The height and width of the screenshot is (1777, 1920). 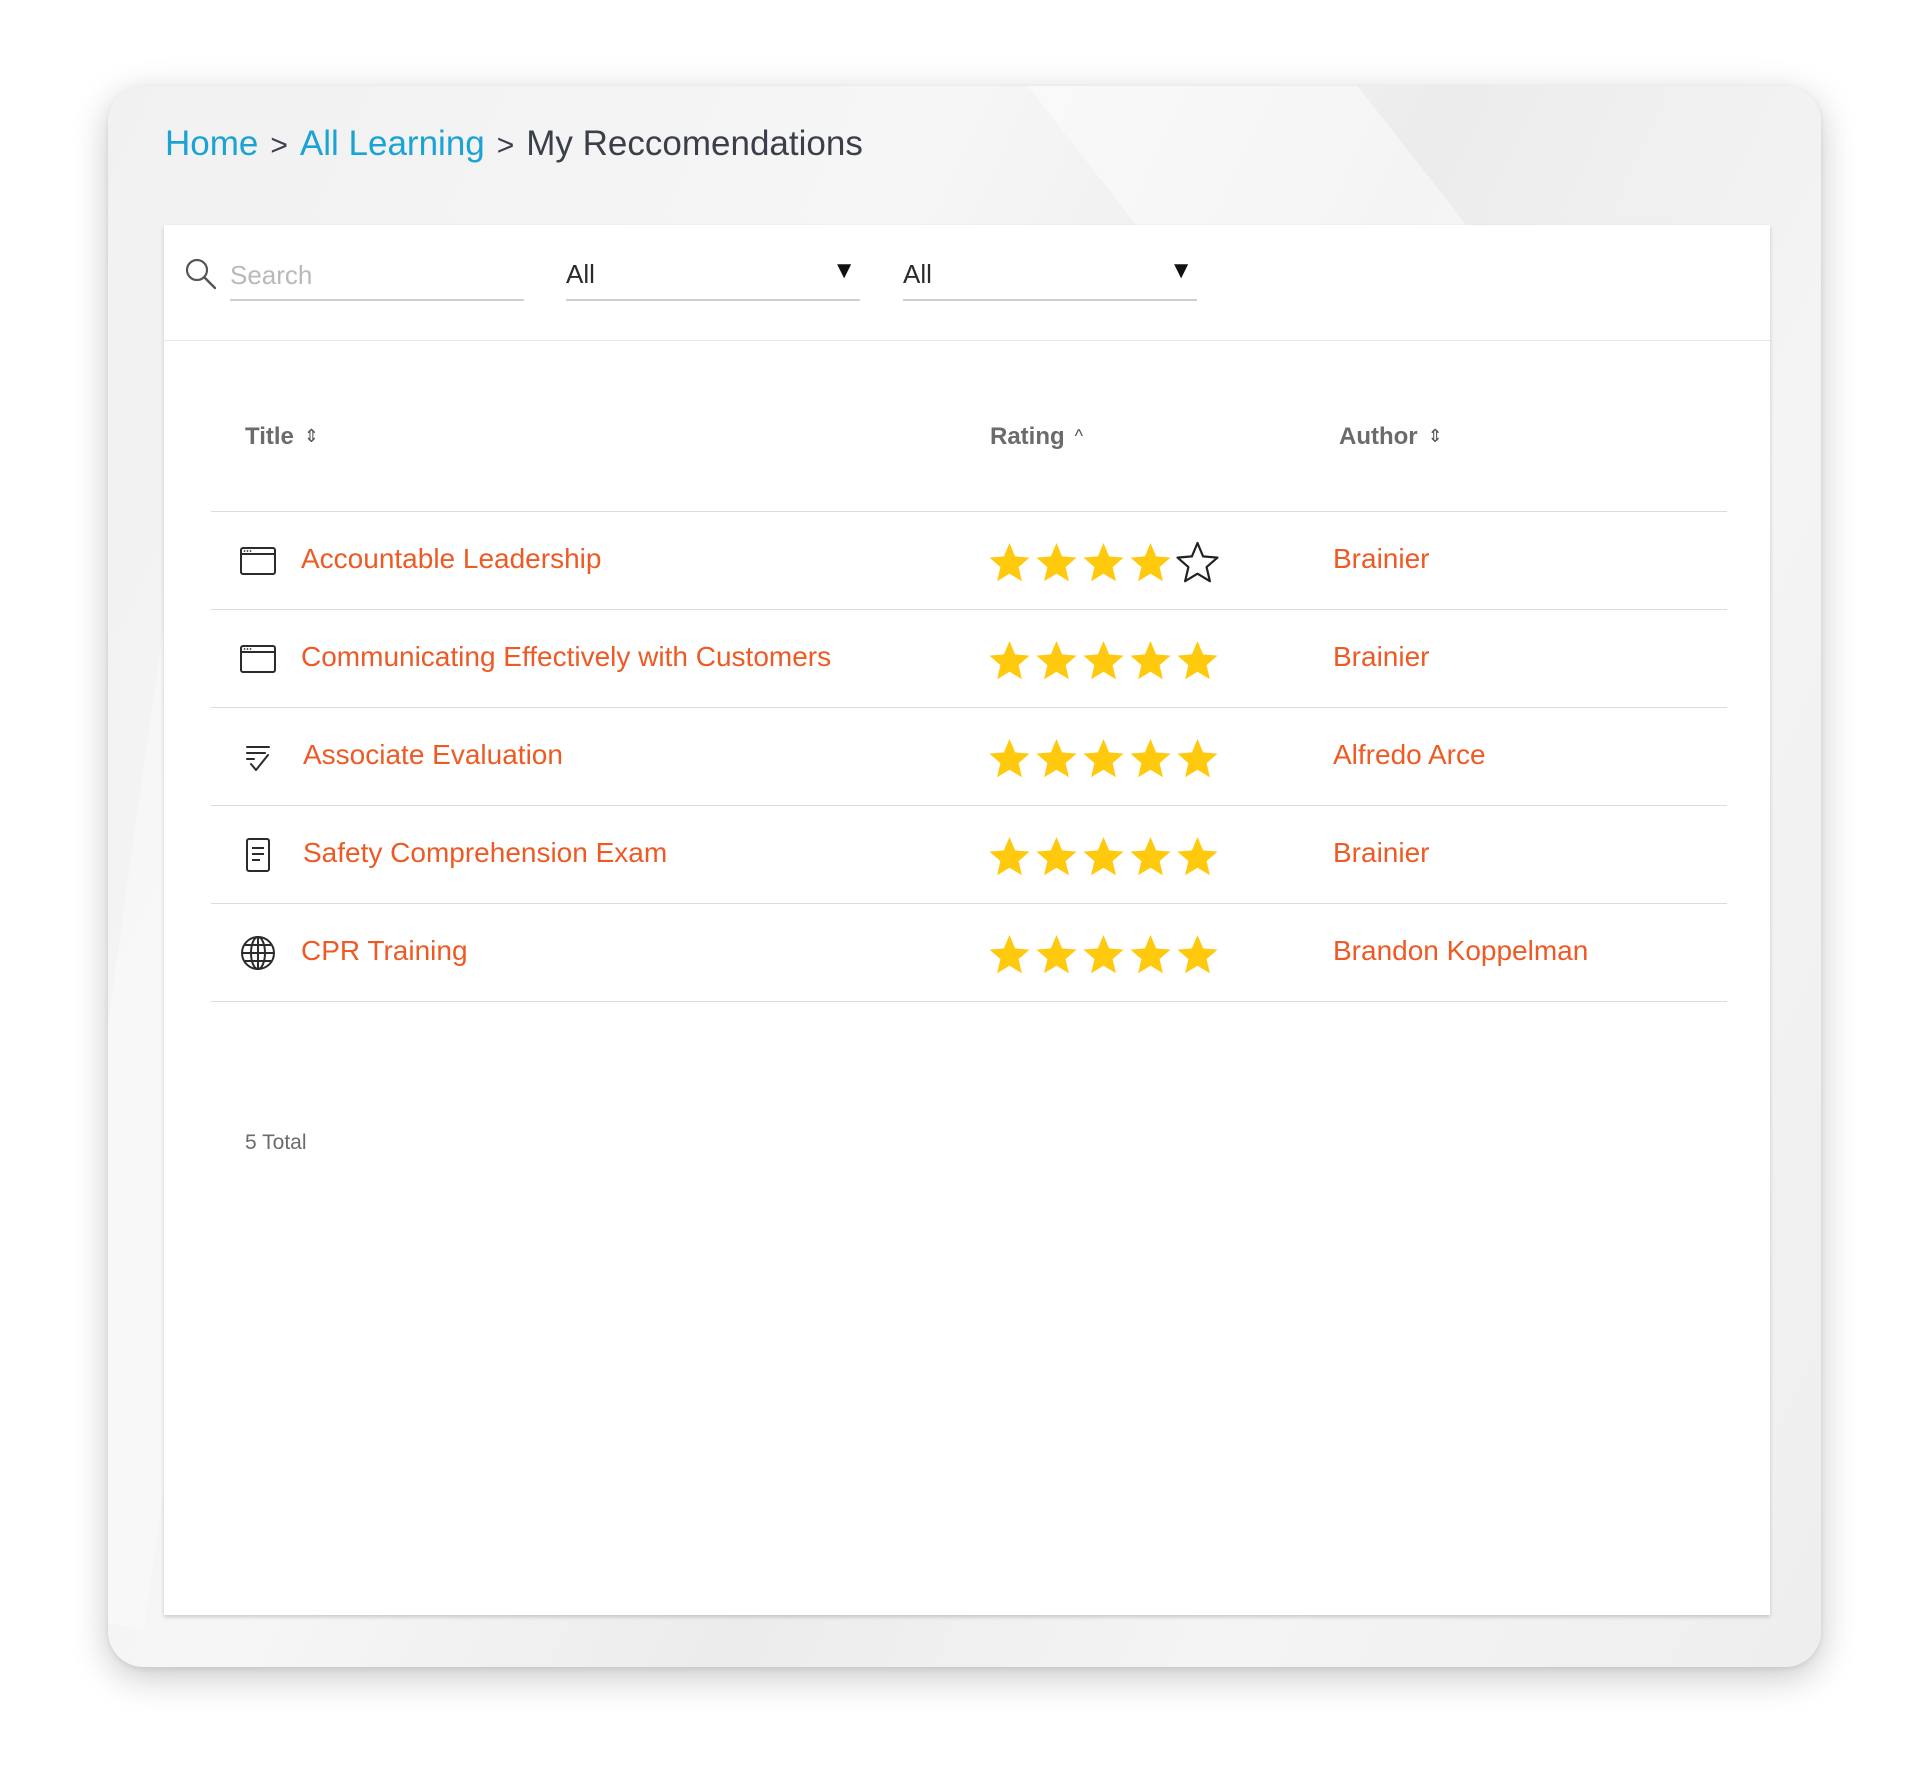 What do you see at coordinates (969, 953) in the screenshot?
I see `table-row: CPR Training Brandon Koppelman` at bounding box center [969, 953].